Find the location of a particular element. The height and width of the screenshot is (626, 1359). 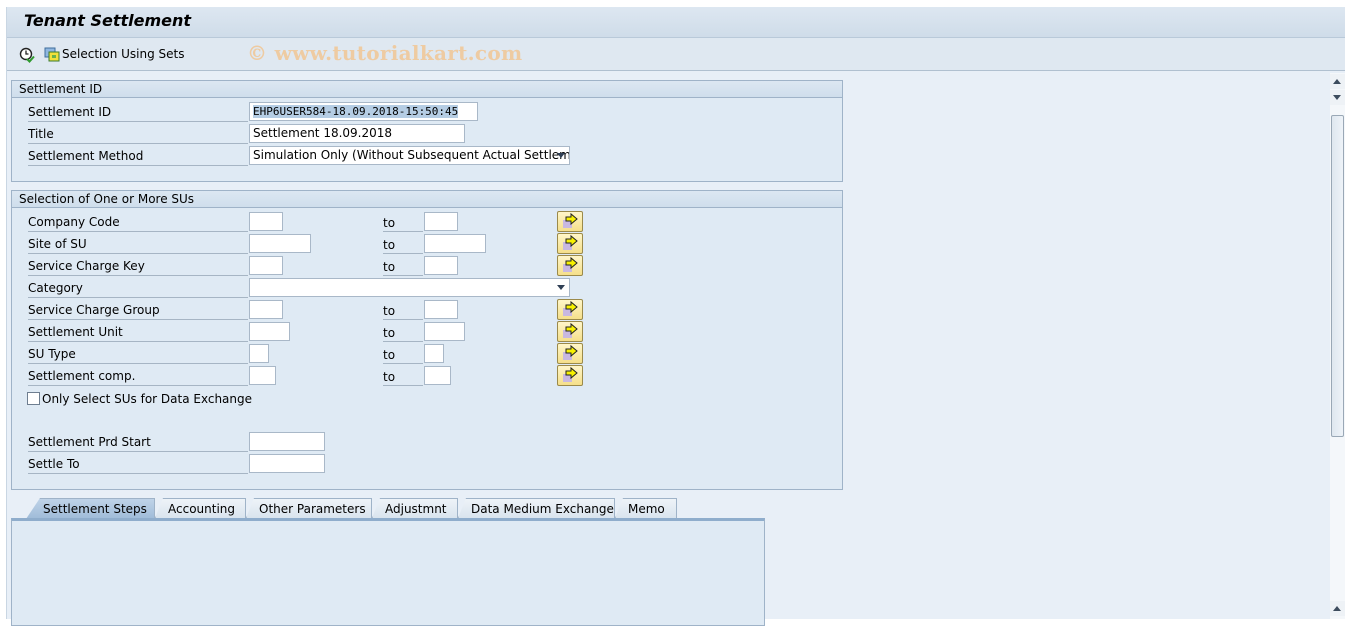

settlement-id-input: EHP6USER584-18.09.2018-15:50:45 is located at coordinates (363, 111).